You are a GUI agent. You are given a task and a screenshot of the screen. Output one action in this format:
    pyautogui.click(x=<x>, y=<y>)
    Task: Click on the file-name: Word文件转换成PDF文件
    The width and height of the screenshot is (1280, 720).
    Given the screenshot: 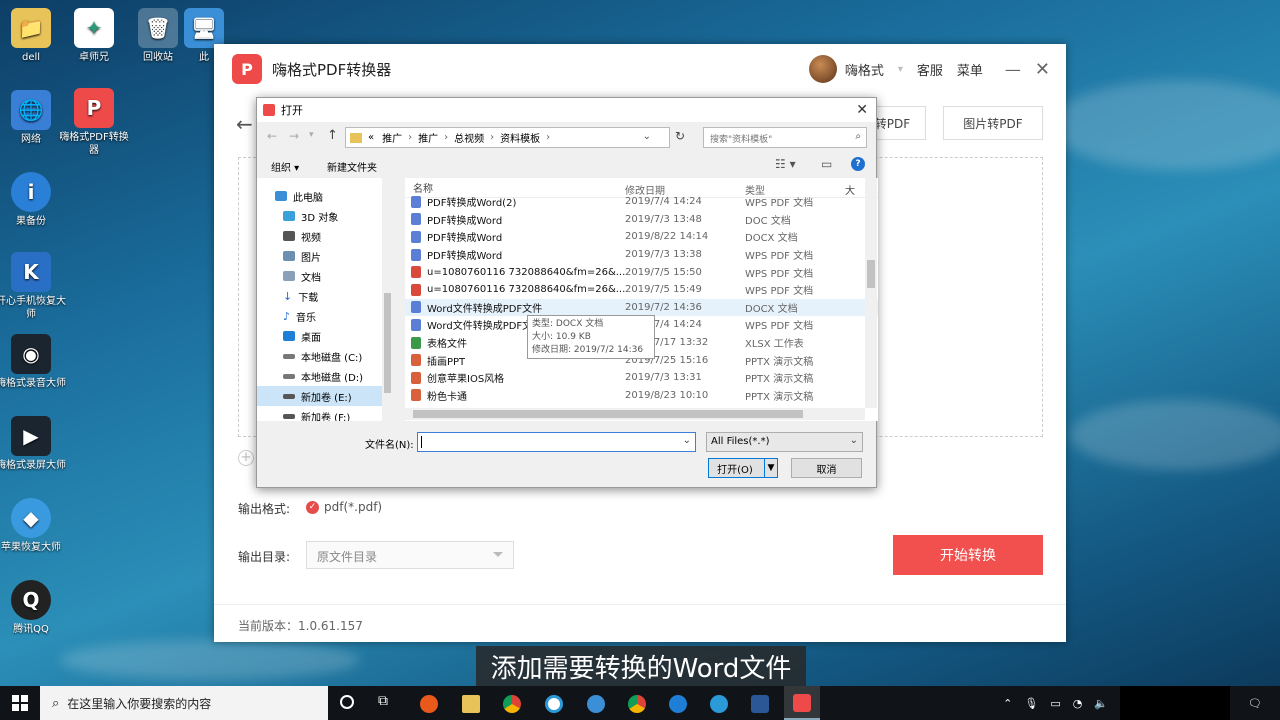 What is the action you would take?
    pyautogui.click(x=485, y=309)
    